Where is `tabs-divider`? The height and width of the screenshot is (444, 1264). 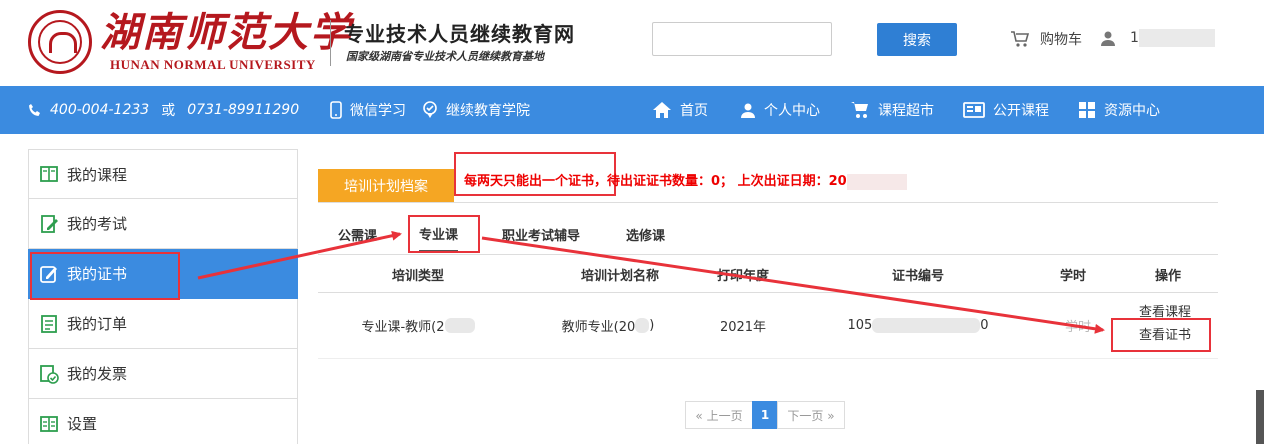 tabs-divider is located at coordinates (768, 254).